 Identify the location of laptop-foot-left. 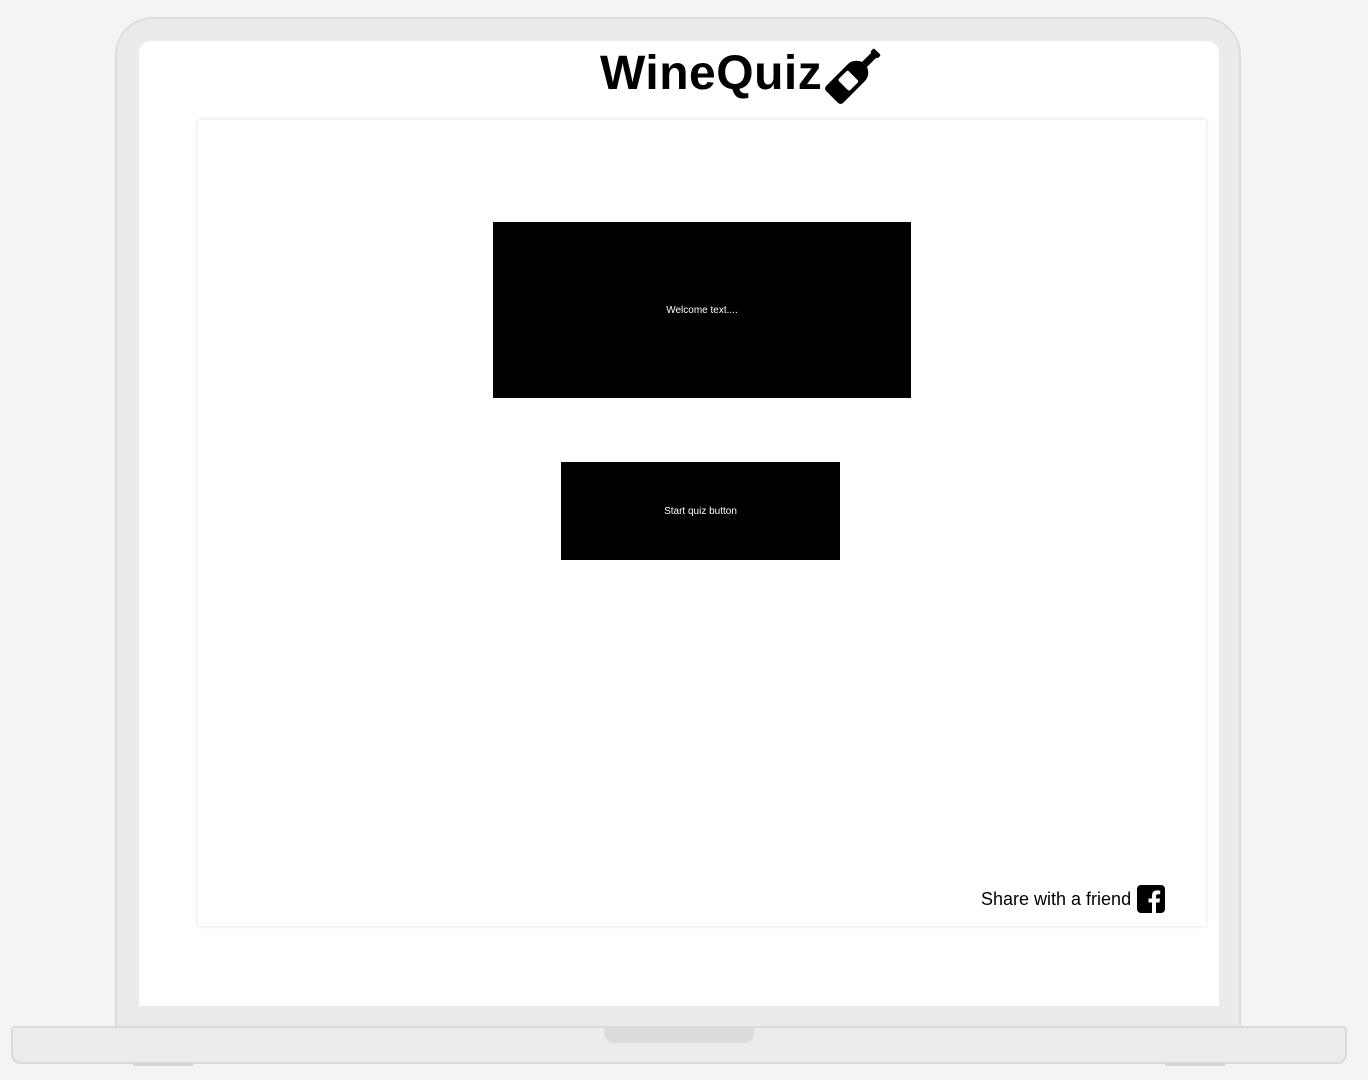
(163, 1064).